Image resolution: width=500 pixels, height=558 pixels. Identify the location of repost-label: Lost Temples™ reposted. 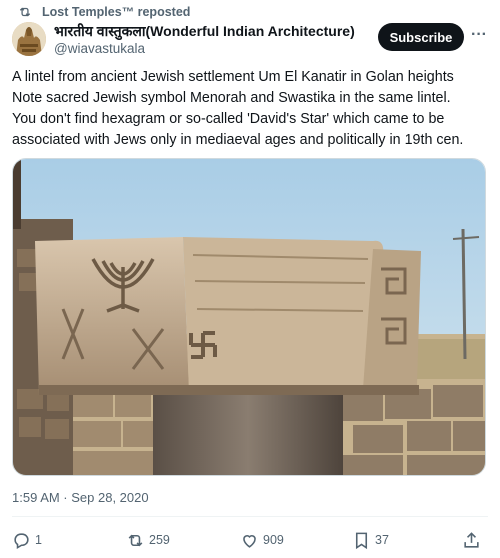
(116, 12).